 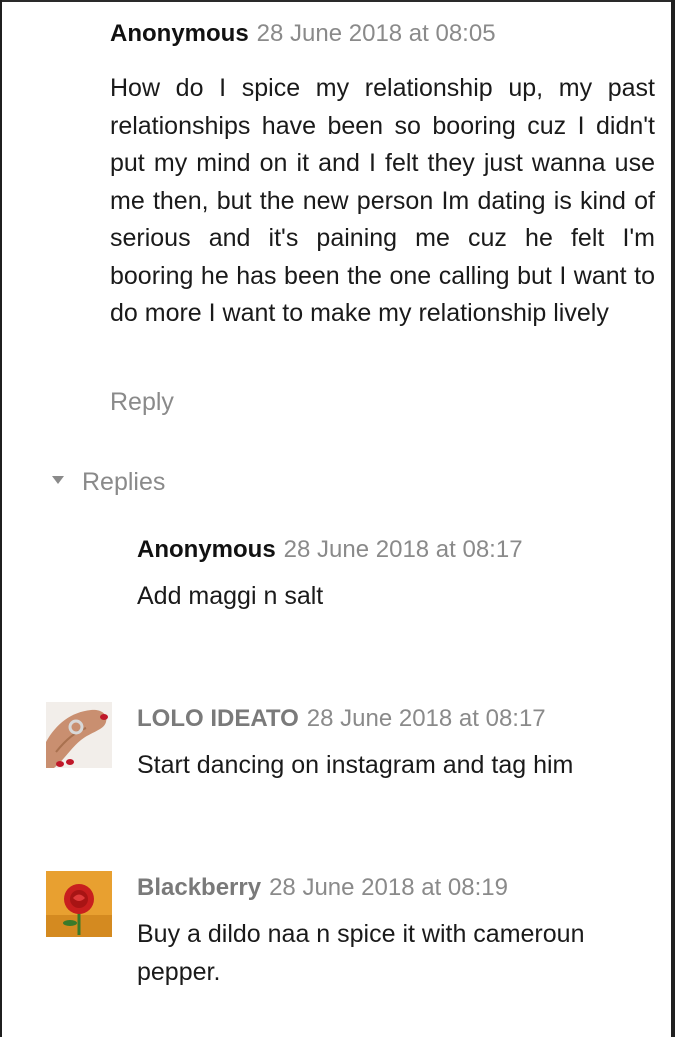 I want to click on reply-author-link: LOLO IDEATO, so click(x=218, y=718).